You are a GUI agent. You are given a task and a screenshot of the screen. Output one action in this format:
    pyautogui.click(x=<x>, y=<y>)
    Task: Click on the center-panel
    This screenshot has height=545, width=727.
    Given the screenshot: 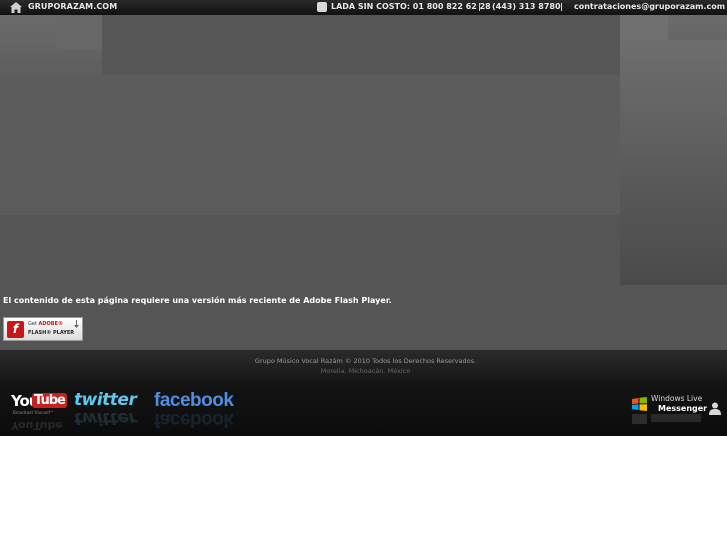 What is the action you would take?
    pyautogui.click(x=361, y=45)
    